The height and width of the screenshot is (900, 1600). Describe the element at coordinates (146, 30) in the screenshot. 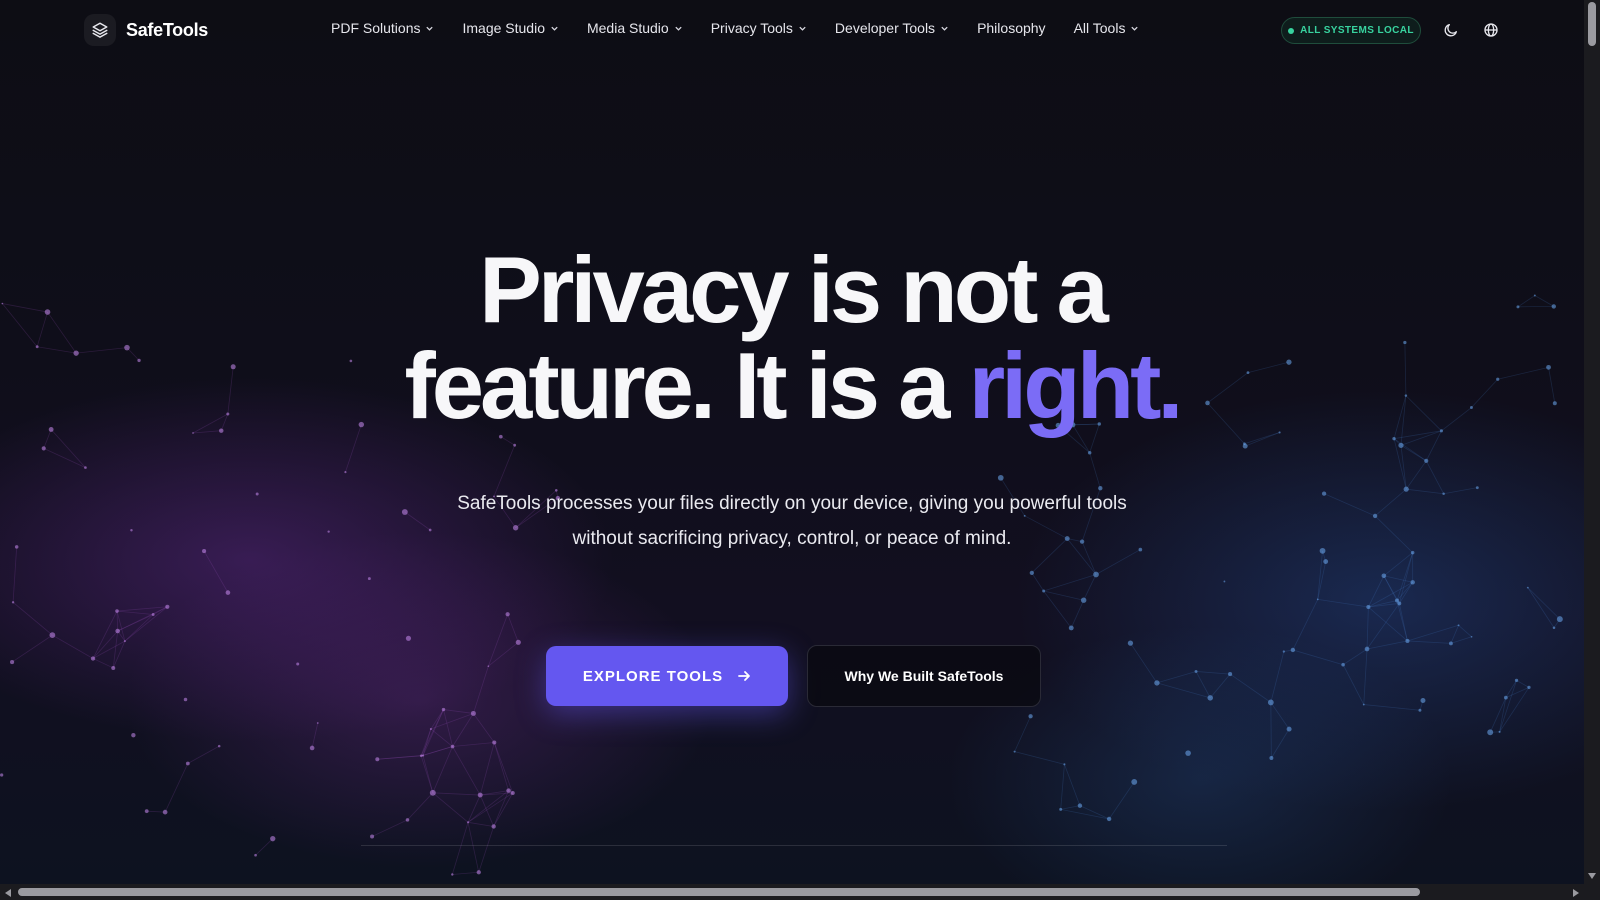

I see `brand-logo: SafeTools` at that location.